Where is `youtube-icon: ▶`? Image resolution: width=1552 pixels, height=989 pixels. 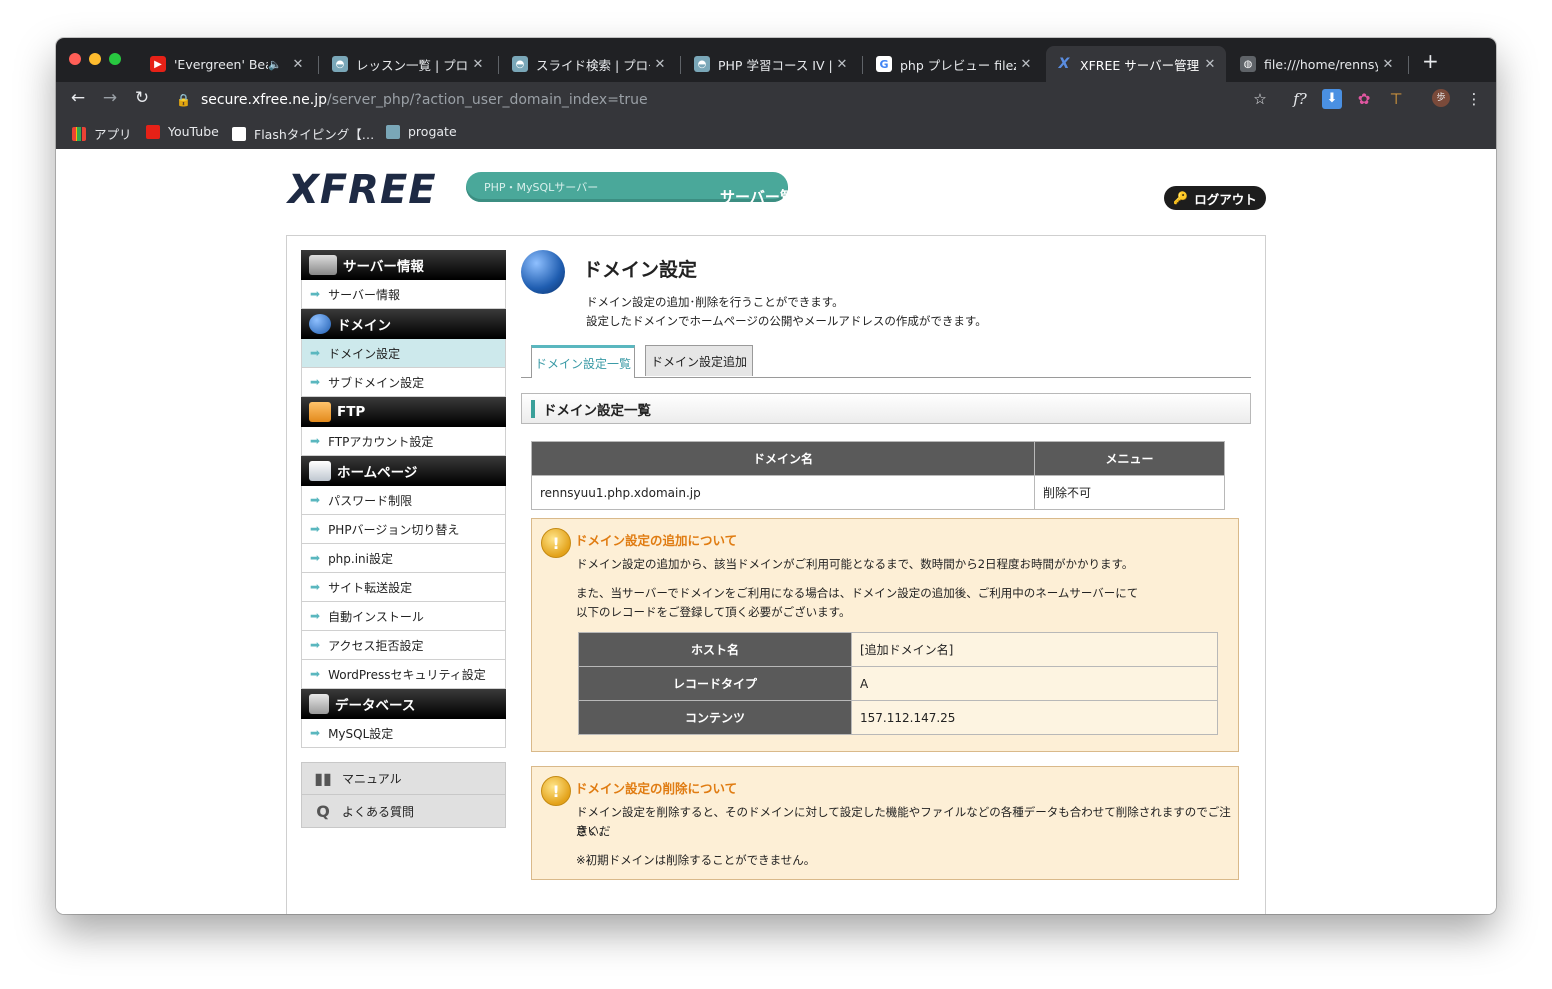 youtube-icon: ▶ is located at coordinates (158, 64).